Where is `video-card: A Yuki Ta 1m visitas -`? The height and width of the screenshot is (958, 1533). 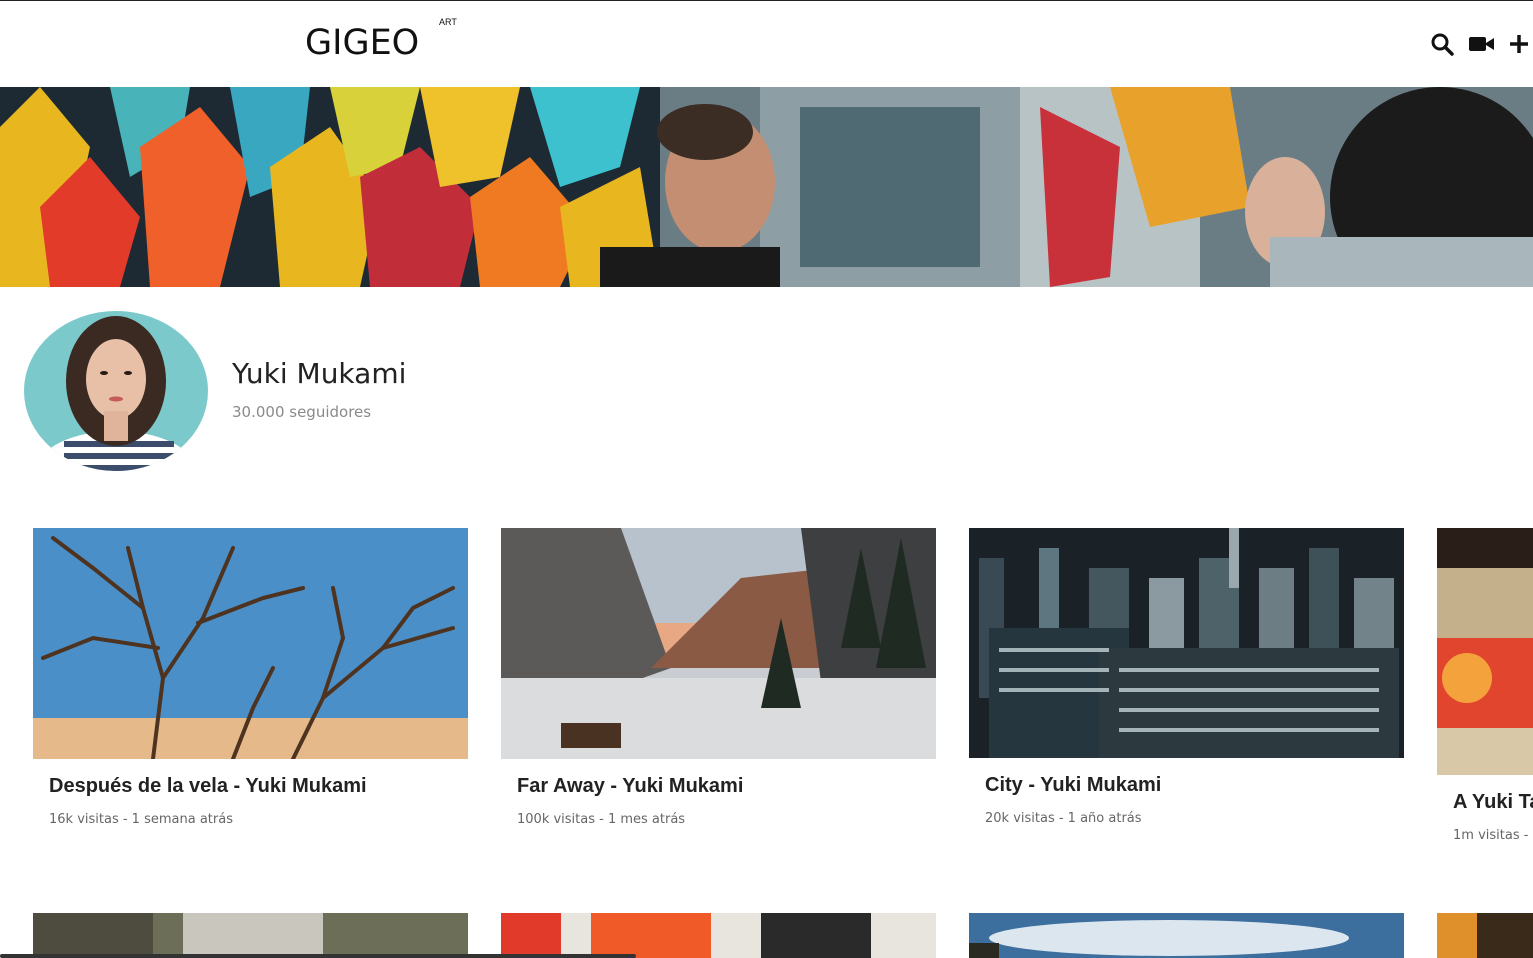
video-card: A Yuki Ta 1m visitas - is located at coordinates (1485, 693).